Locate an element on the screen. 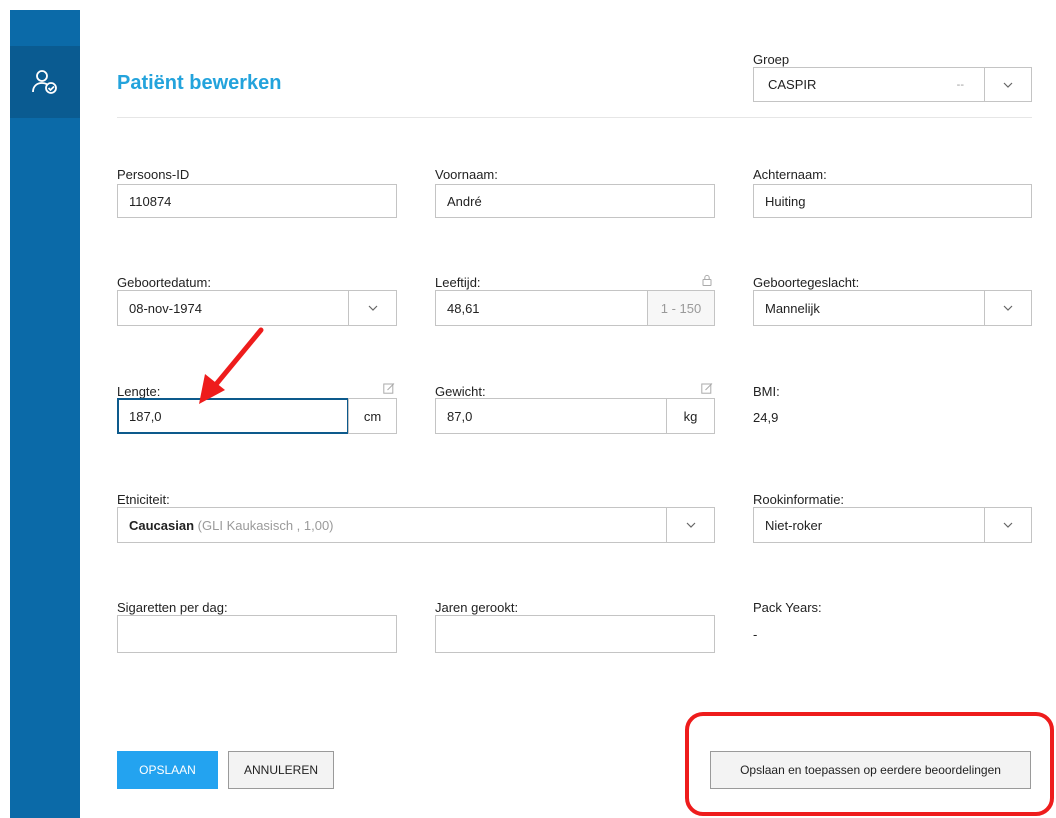 The image size is (1056, 818). leeftijd-value: 48,61 is located at coordinates (463, 308).